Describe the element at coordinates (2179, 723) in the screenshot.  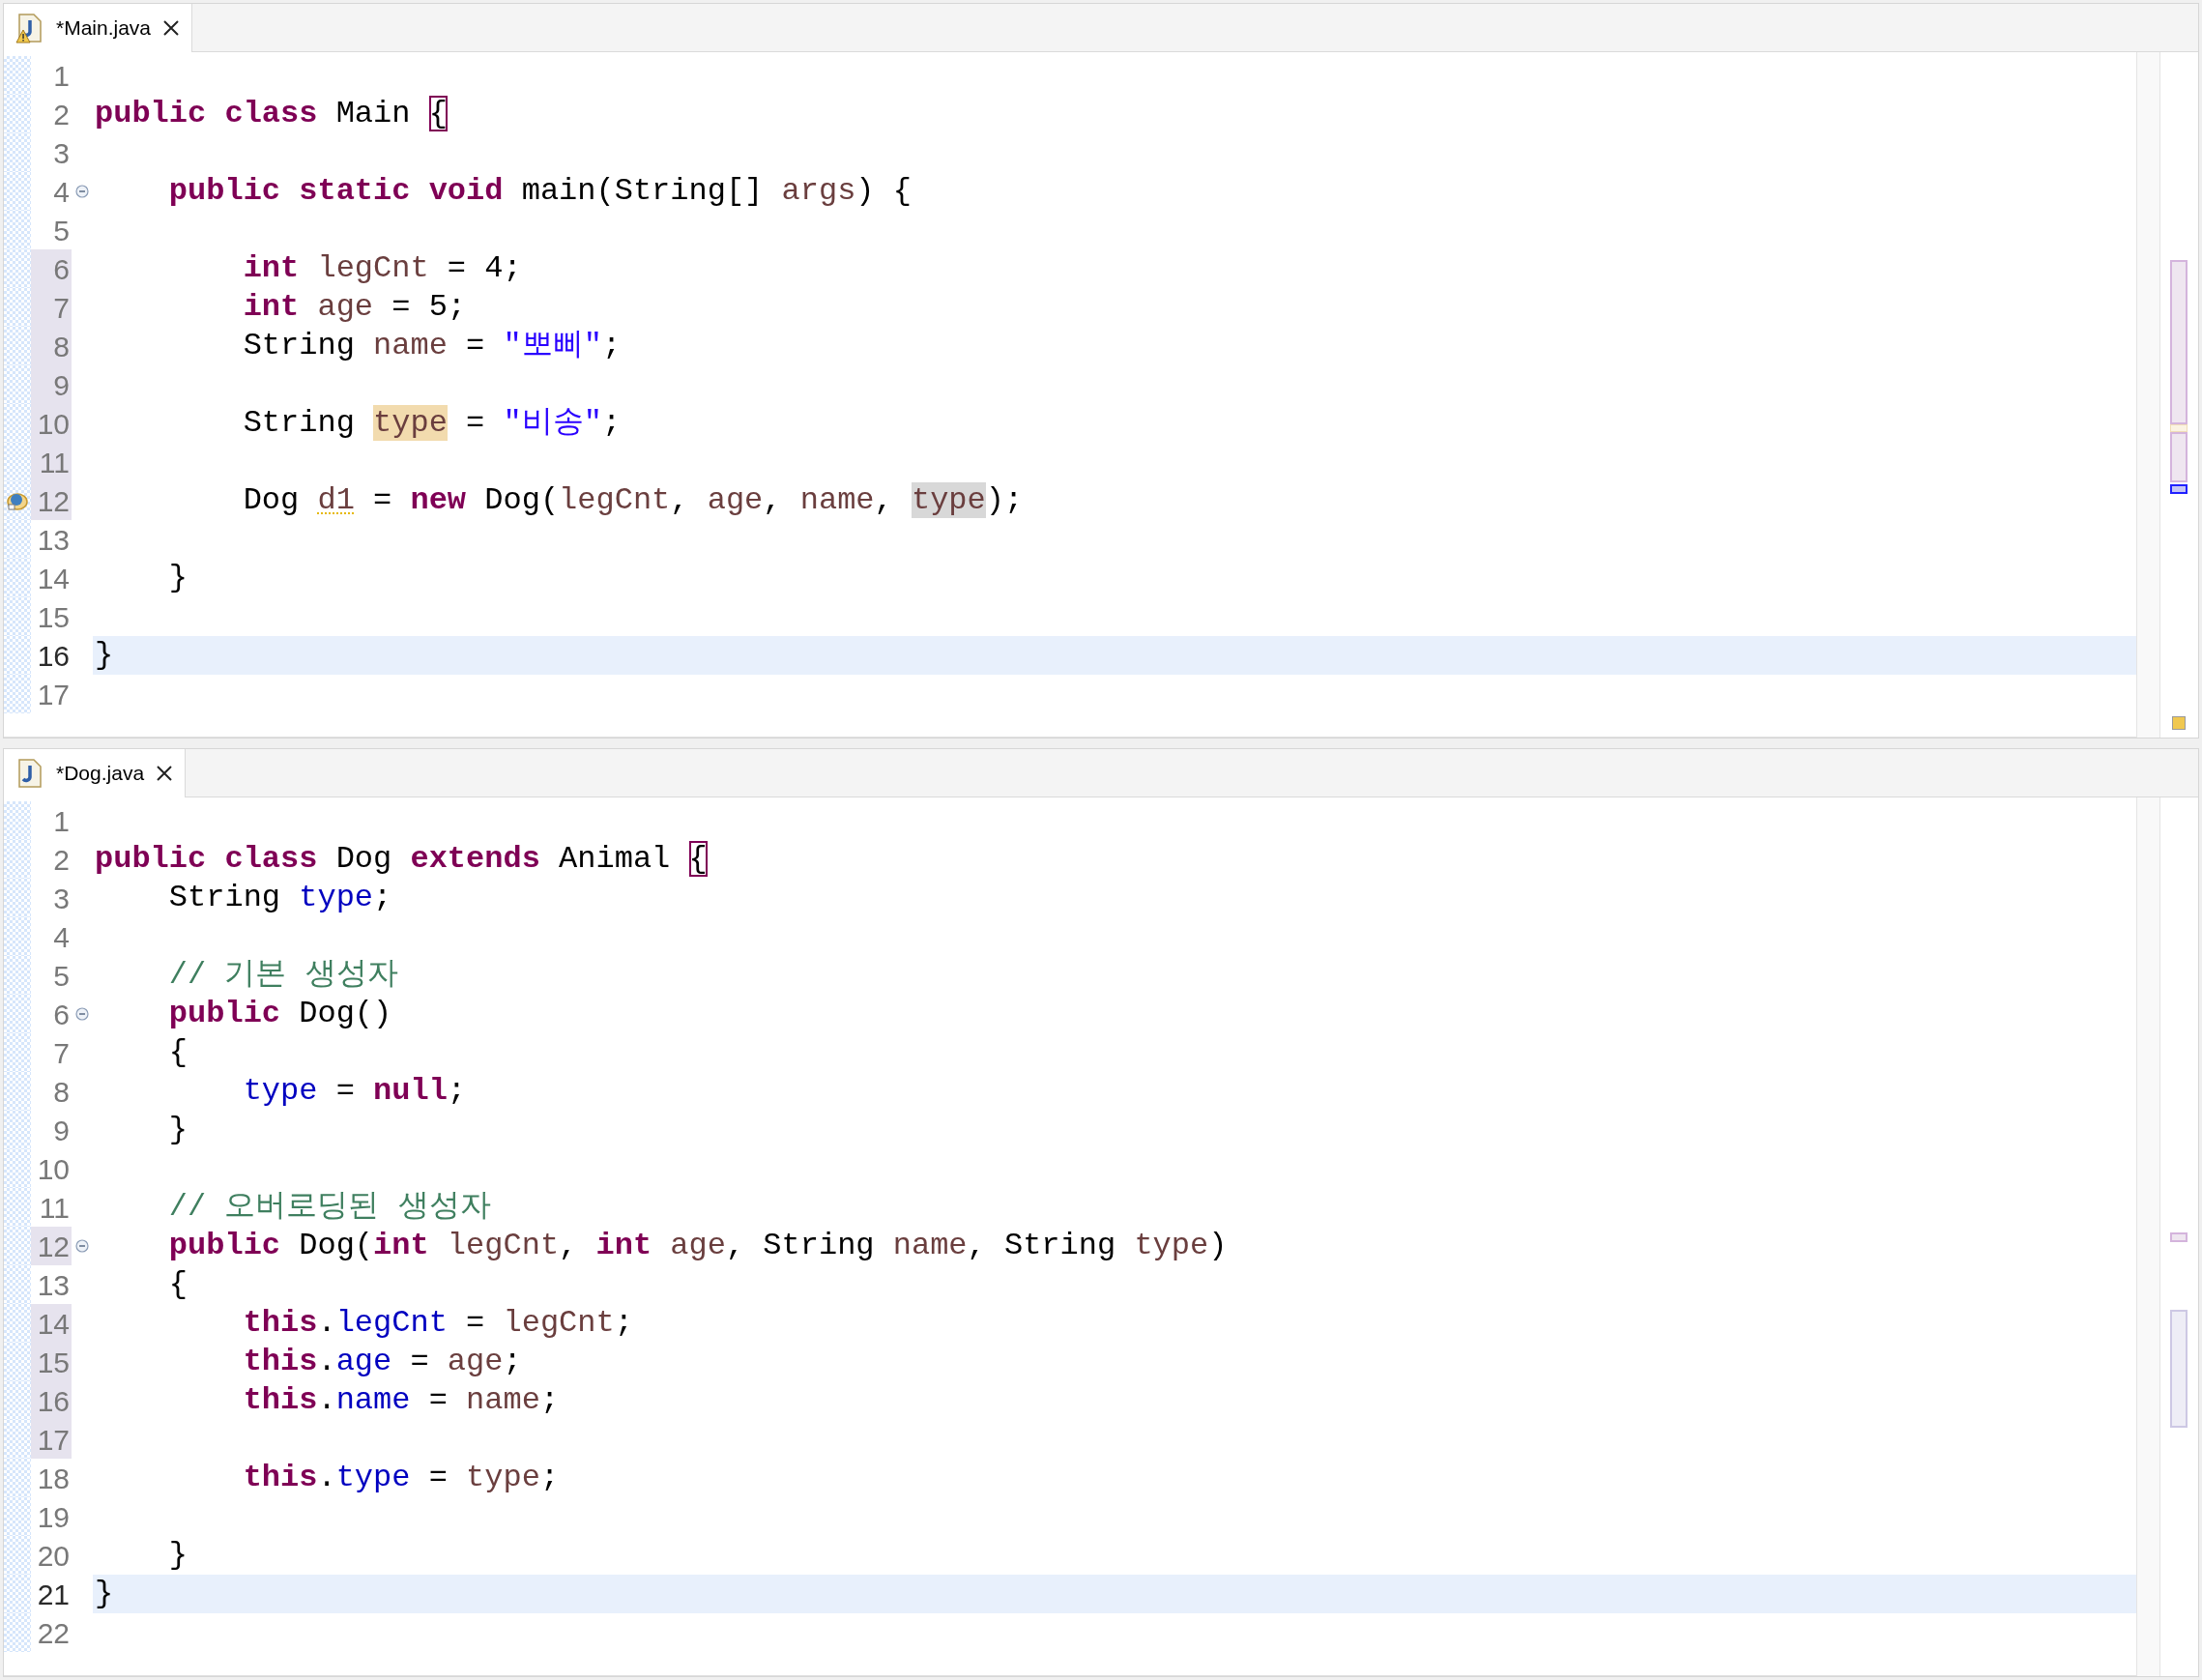
I see `warning-summary-icon` at that location.